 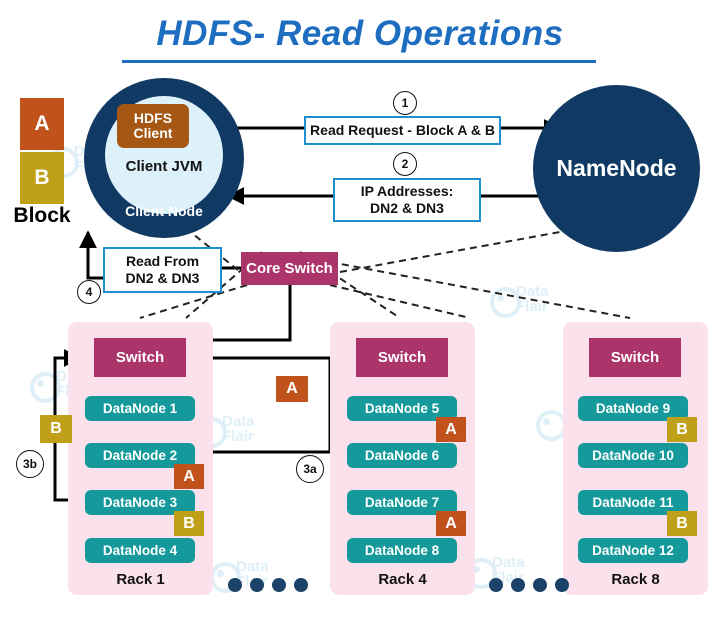 I want to click on hdfs-client-box: HDFS Client, so click(x=153, y=126).